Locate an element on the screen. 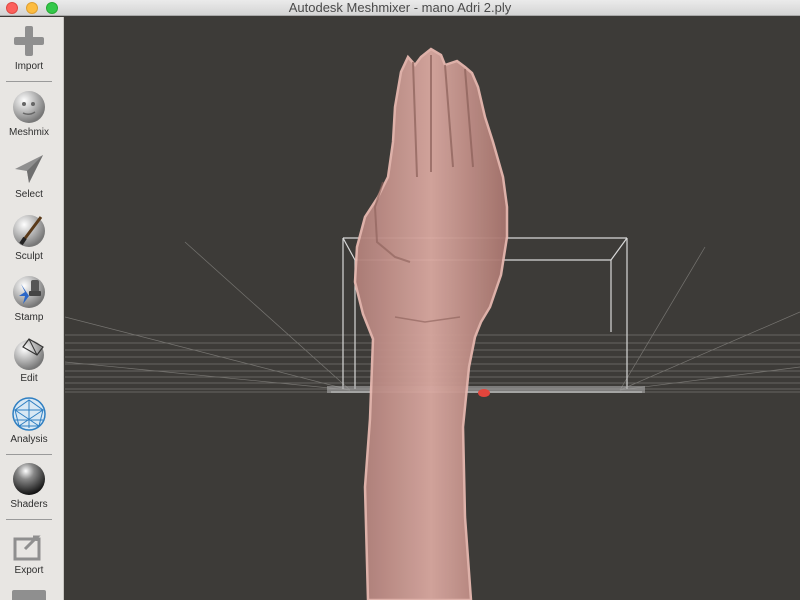 The height and width of the screenshot is (600, 800). meshmix-button: Meshmix is located at coordinates (29, 119).